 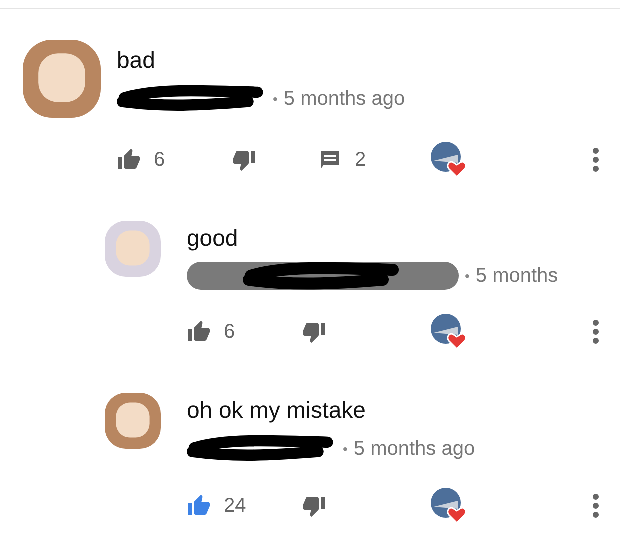 I want to click on comment-text: oh ok my mistake, so click(x=277, y=410).